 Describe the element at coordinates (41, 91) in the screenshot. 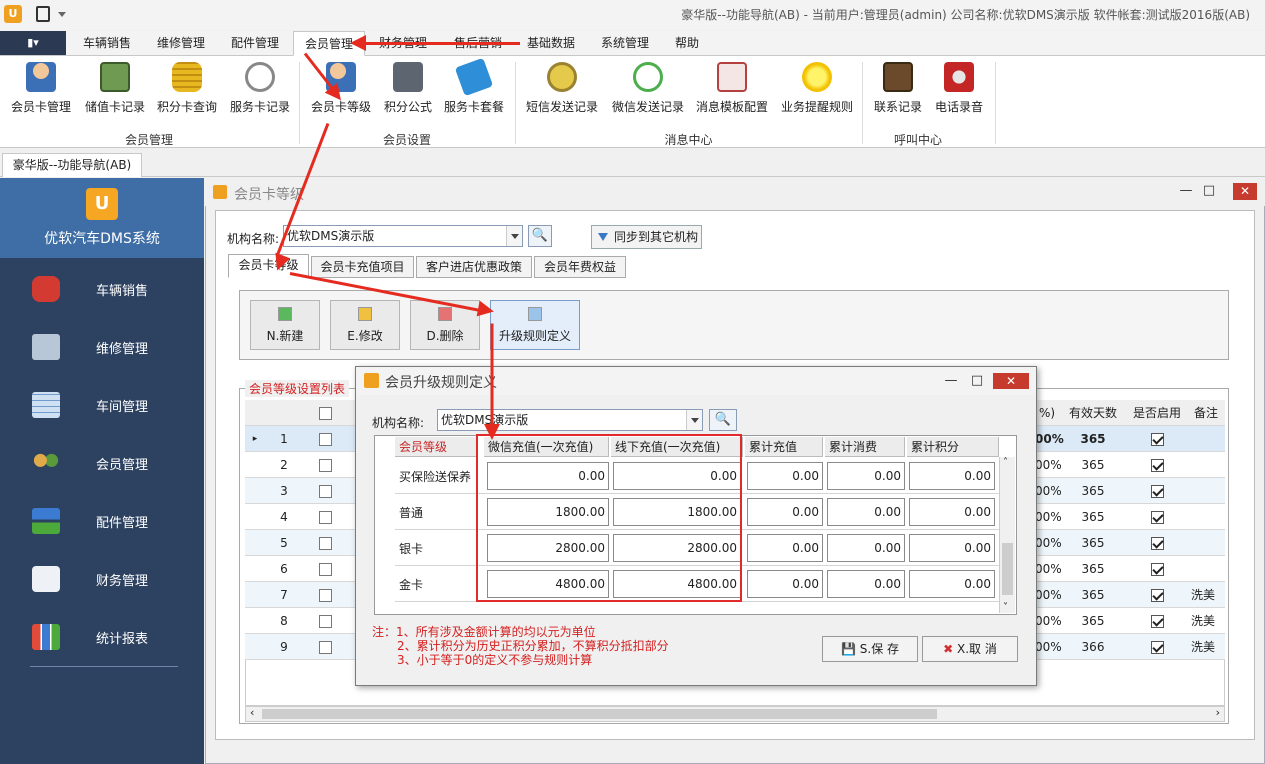

I see `member-card-manage-button: 会员卡管理` at that location.